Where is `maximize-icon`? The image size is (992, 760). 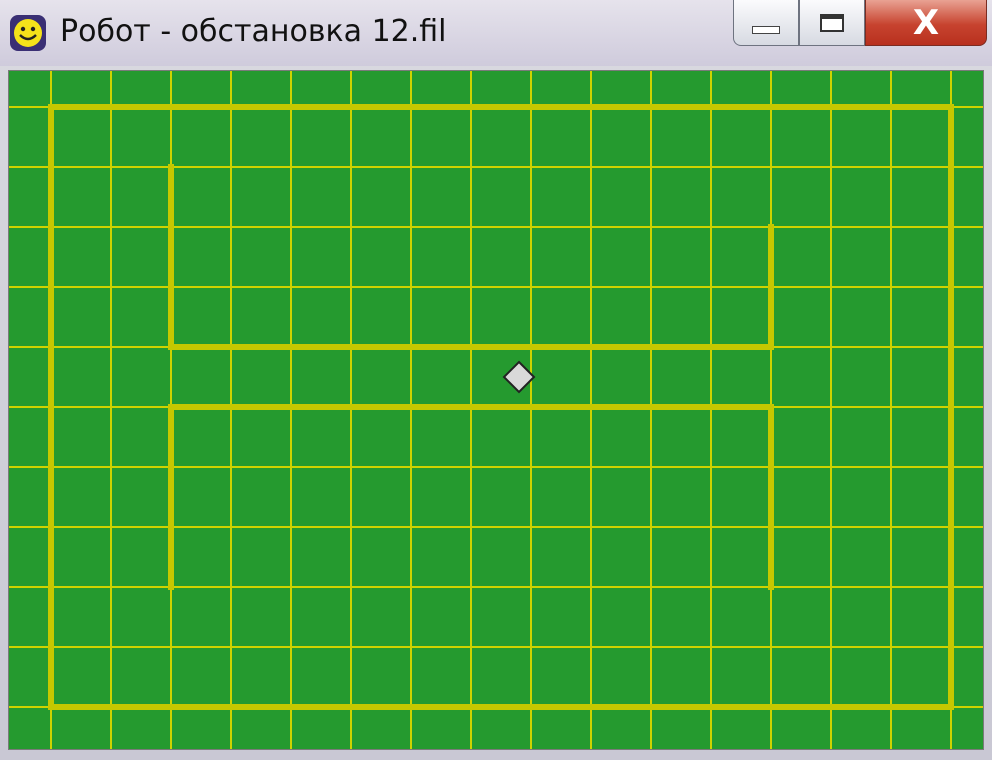 maximize-icon is located at coordinates (832, 22).